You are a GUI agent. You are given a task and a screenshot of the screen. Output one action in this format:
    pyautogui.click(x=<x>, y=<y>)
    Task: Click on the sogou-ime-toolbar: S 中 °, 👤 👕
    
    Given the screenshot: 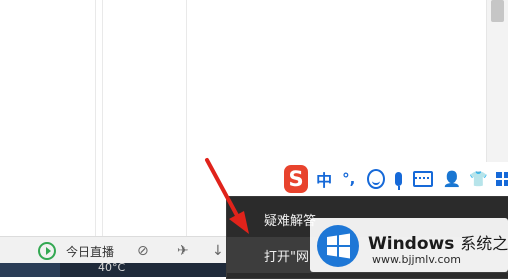 What is the action you would take?
    pyautogui.click(x=393, y=179)
    